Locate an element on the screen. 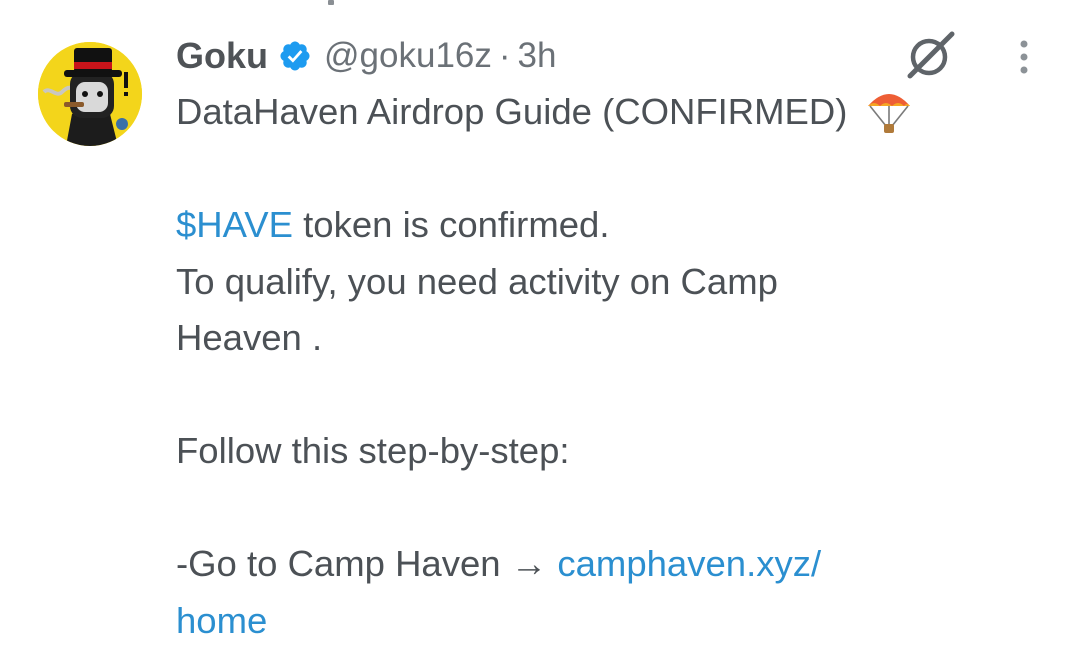  url-link: camphaven.xyz/ is located at coordinates (689, 563).